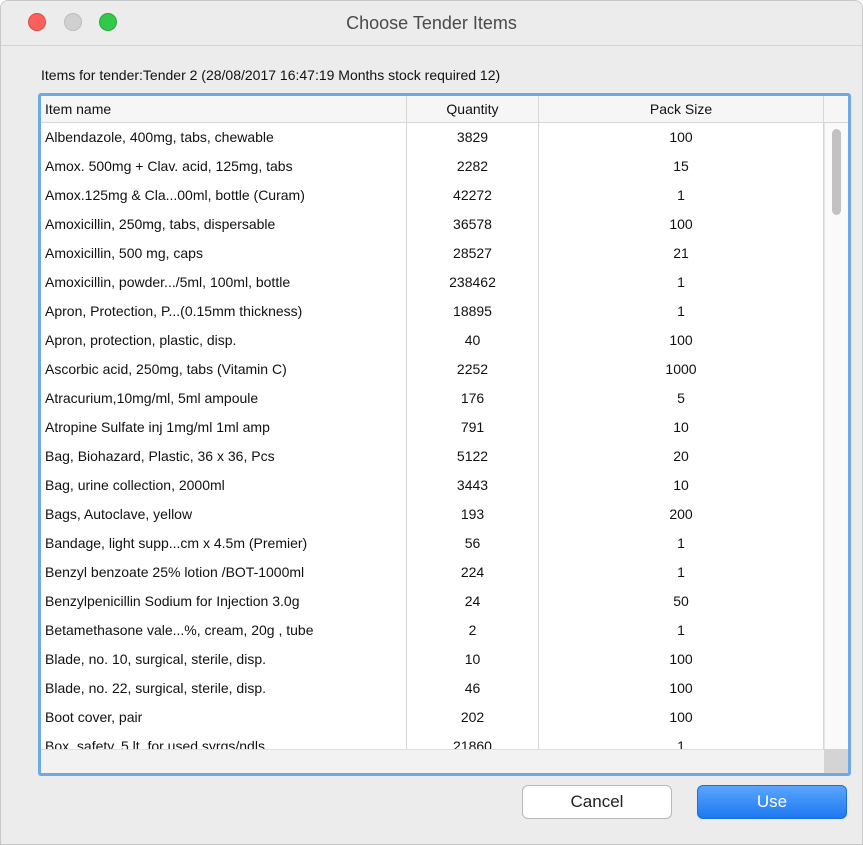 The height and width of the screenshot is (845, 863). Describe the element at coordinates (472, 688) in the screenshot. I see `quantity-cell: 46` at that location.